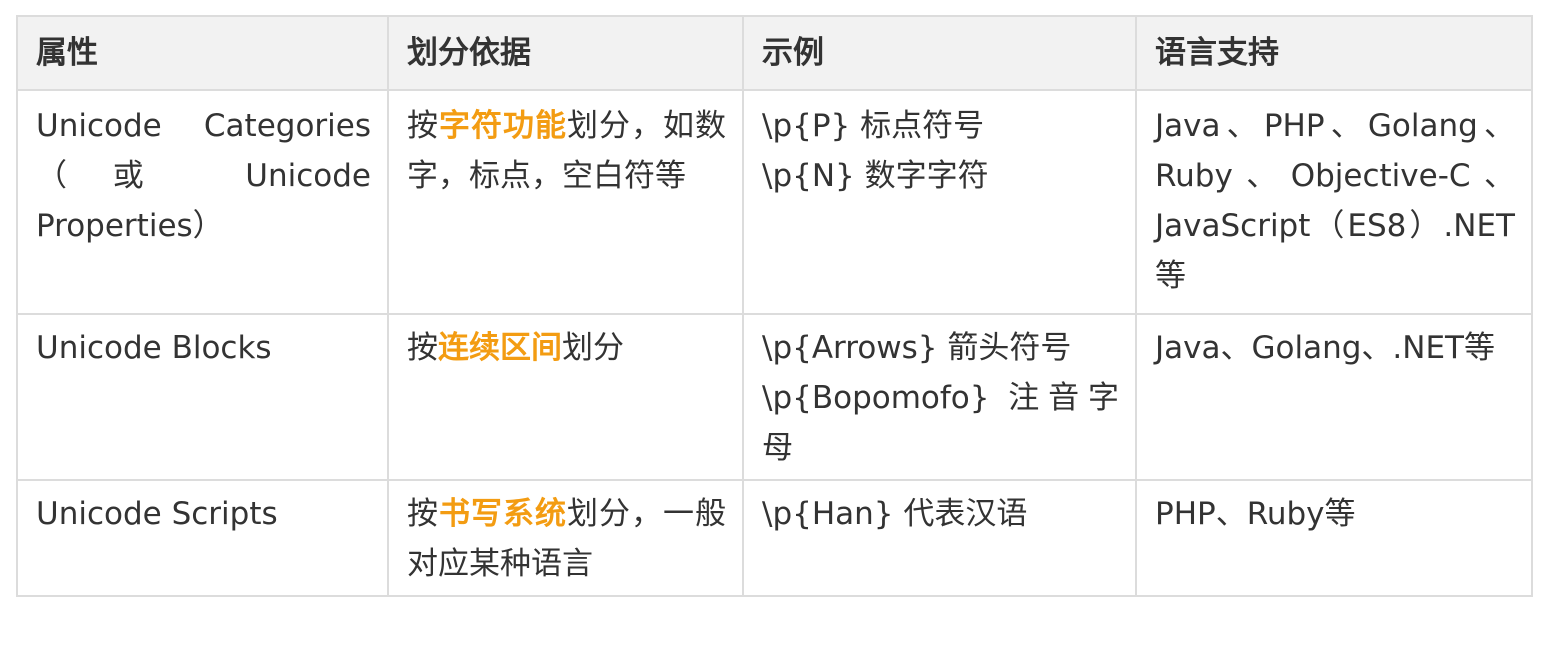  What do you see at coordinates (503, 514) in the screenshot?
I see `basis-highlight: 书写系统` at bounding box center [503, 514].